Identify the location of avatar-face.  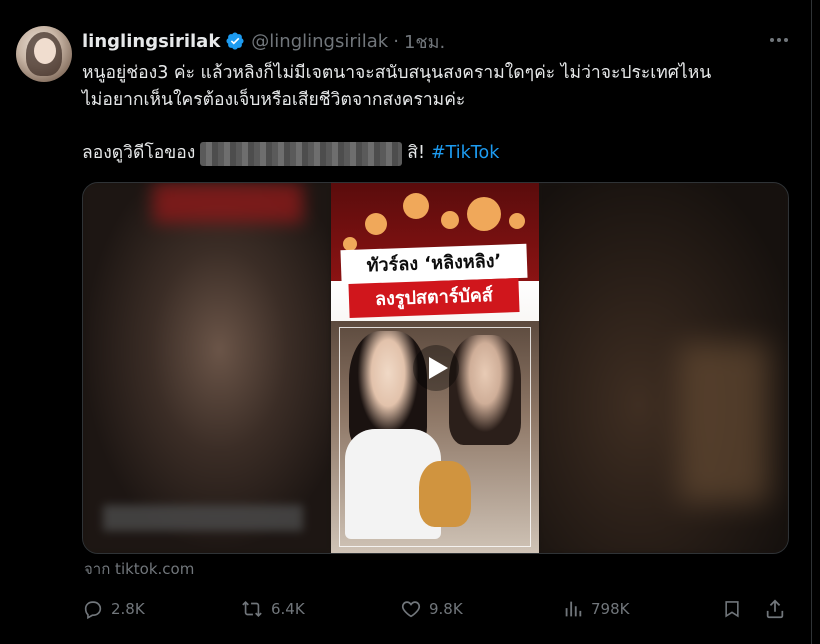
(45, 51).